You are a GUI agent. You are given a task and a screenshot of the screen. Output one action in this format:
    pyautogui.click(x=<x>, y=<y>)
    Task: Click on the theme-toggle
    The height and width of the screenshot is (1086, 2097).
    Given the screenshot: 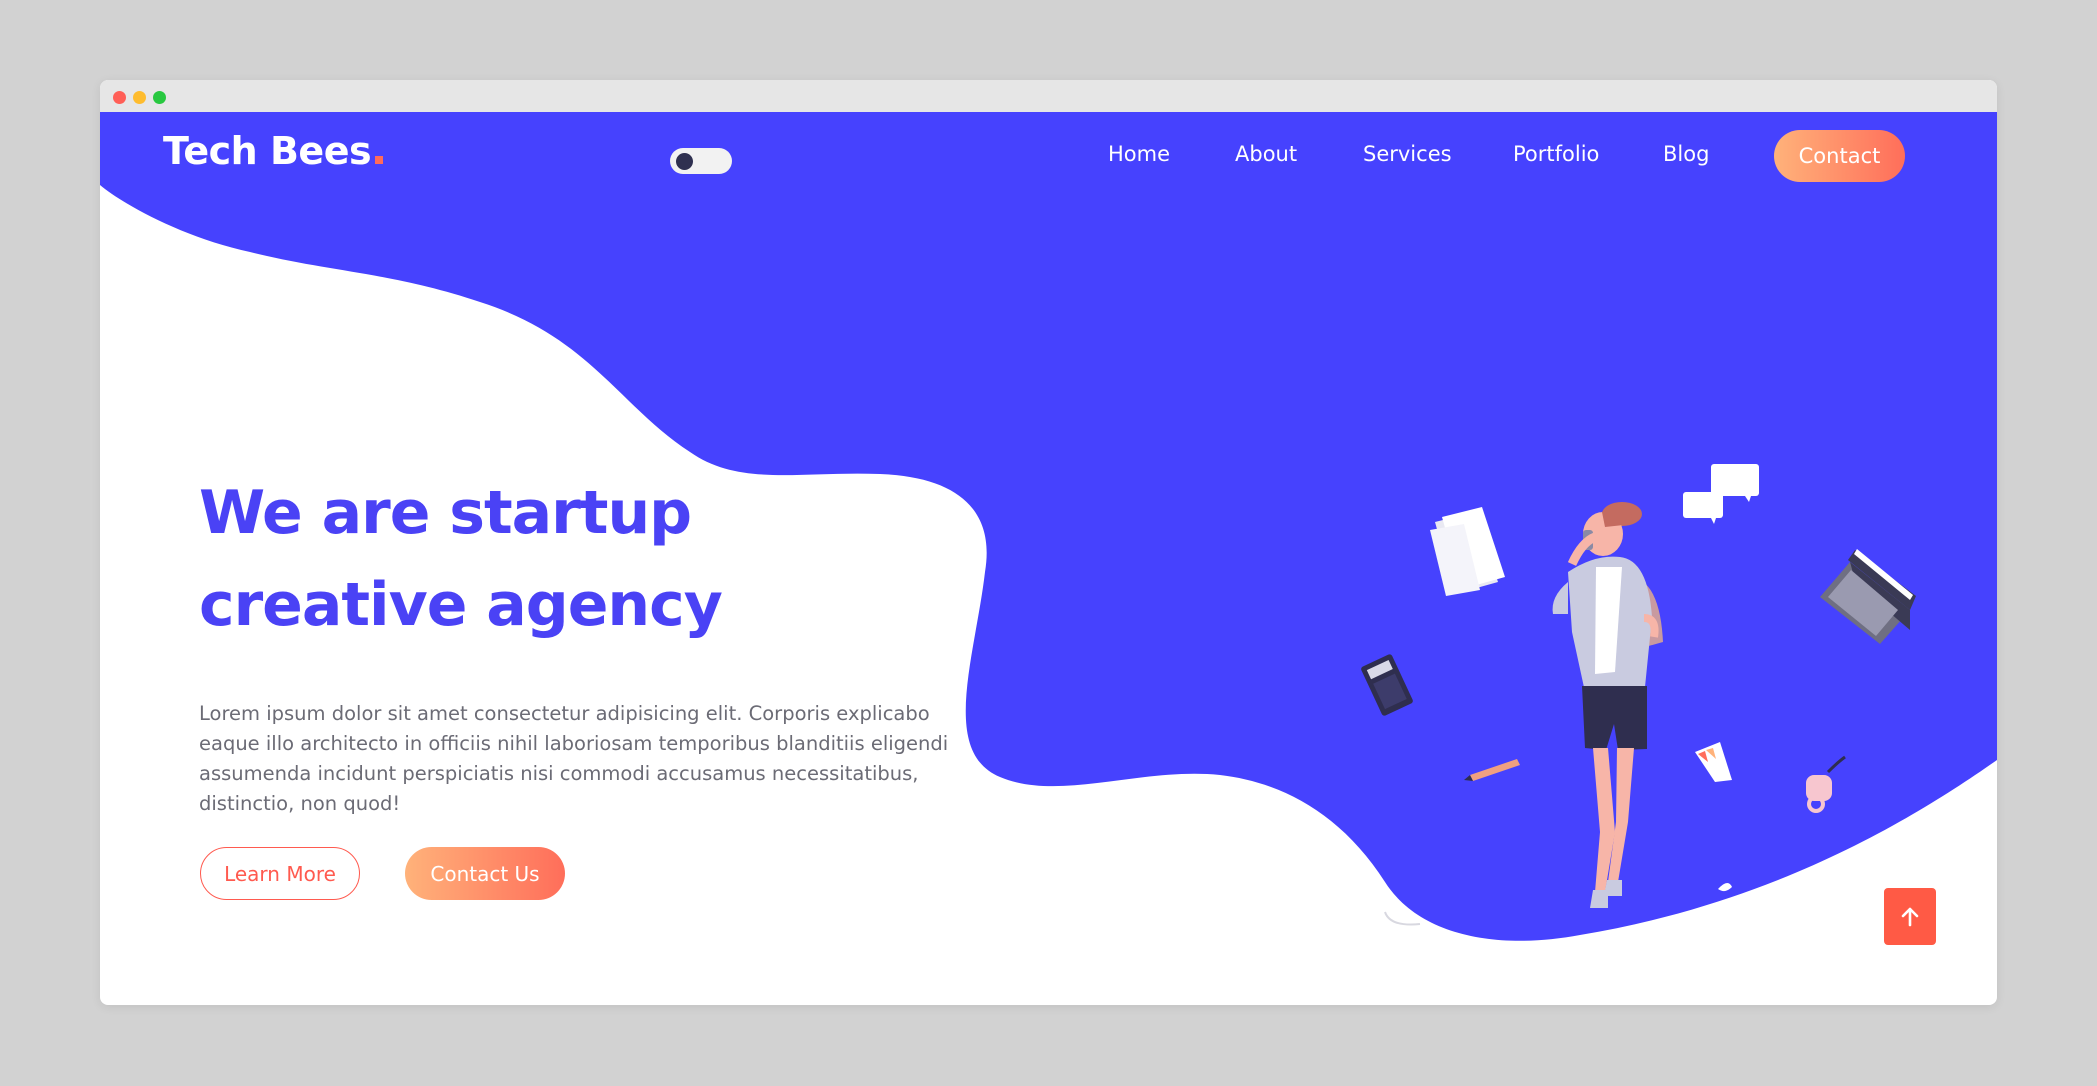 What is the action you would take?
    pyautogui.click(x=701, y=161)
    